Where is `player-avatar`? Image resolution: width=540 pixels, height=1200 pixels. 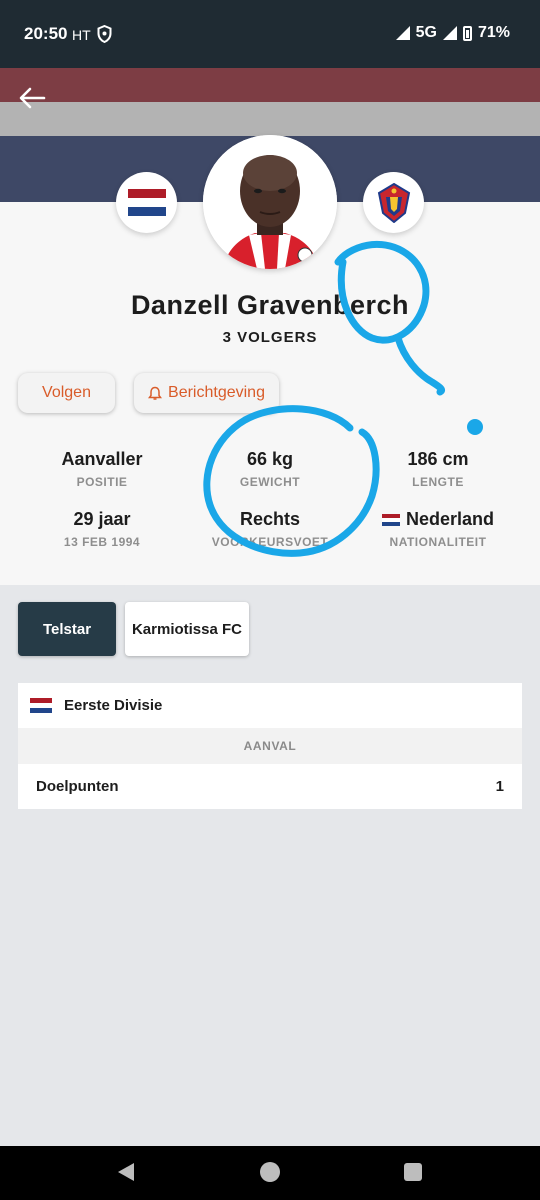
player-avatar is located at coordinates (270, 202).